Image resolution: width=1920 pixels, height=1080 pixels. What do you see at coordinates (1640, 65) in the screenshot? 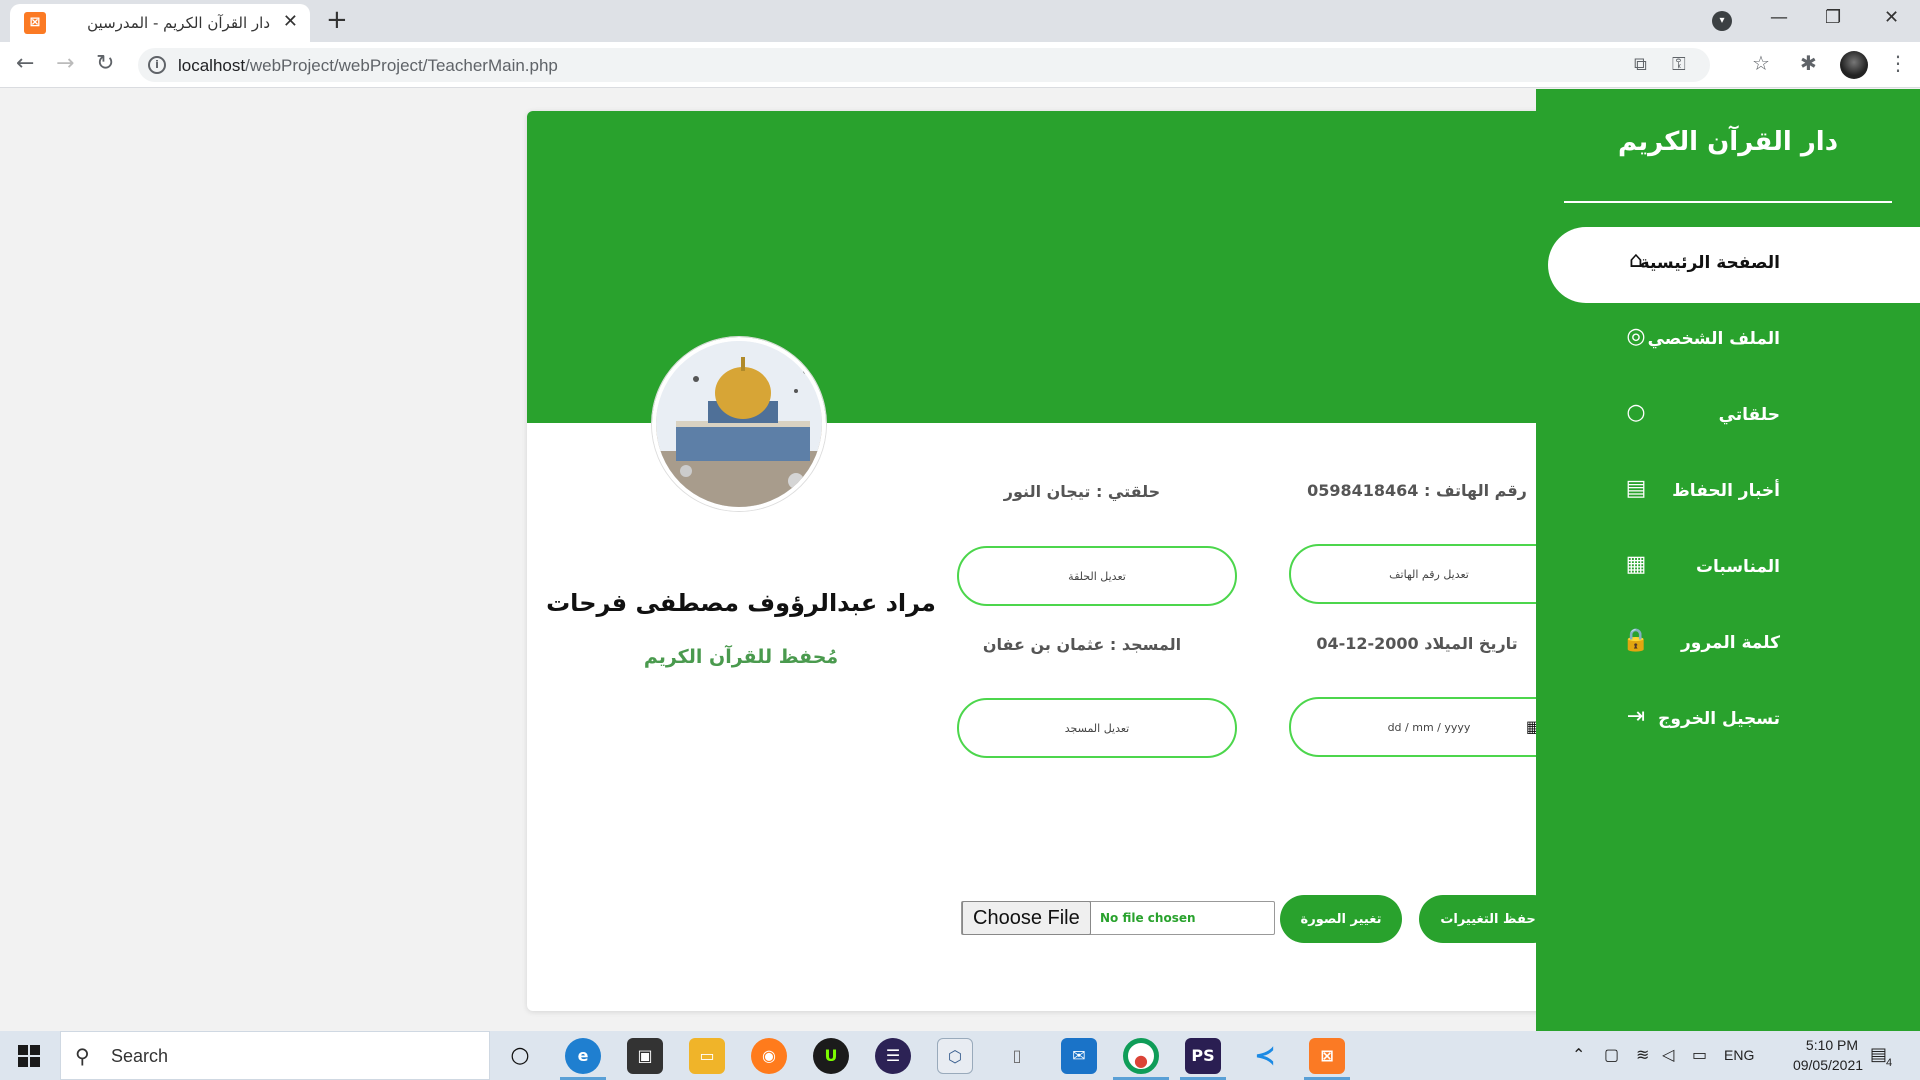
I see `translate-icon: ⧉` at bounding box center [1640, 65].